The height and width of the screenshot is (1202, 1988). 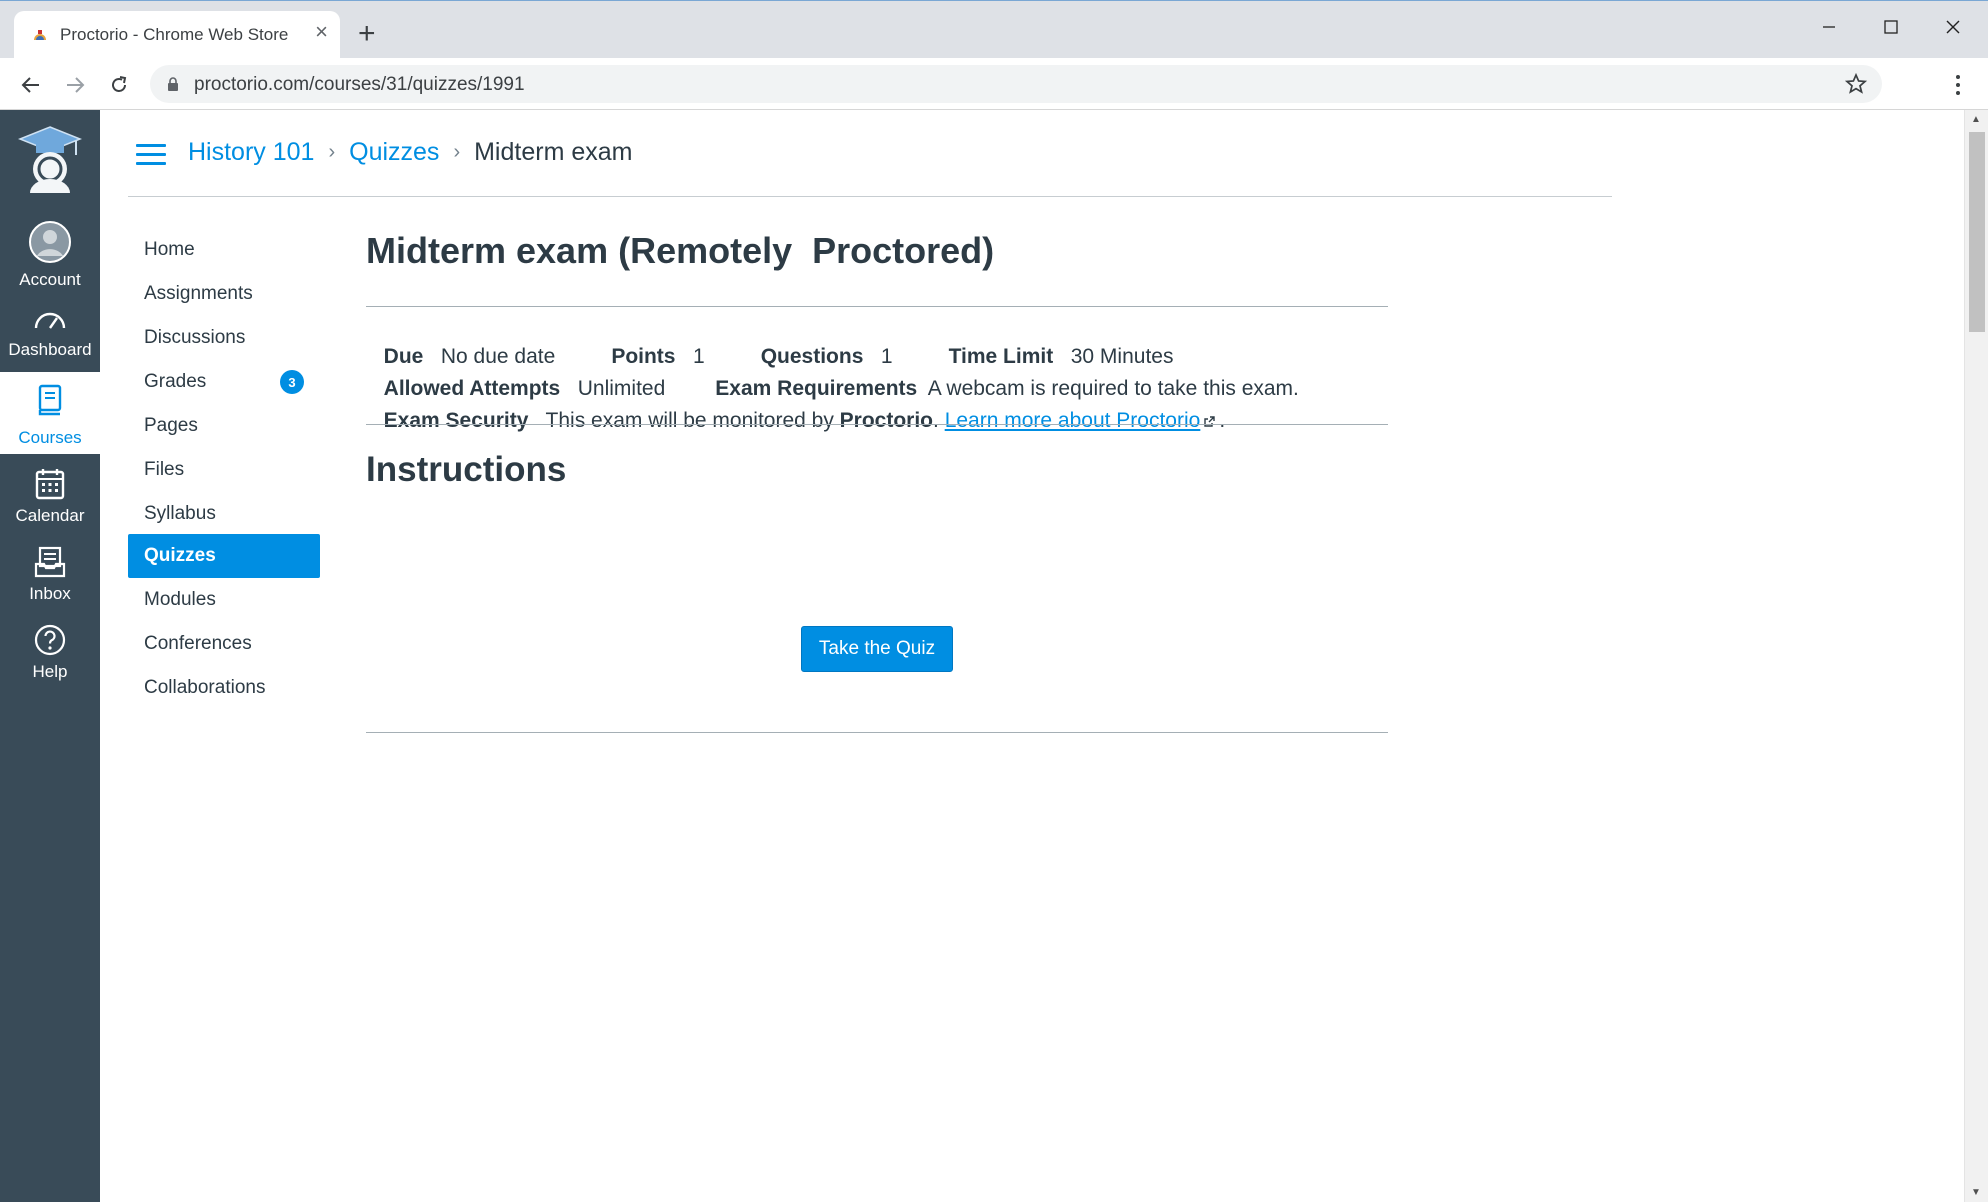 I want to click on course-nav-label: Assignments, so click(x=198, y=293).